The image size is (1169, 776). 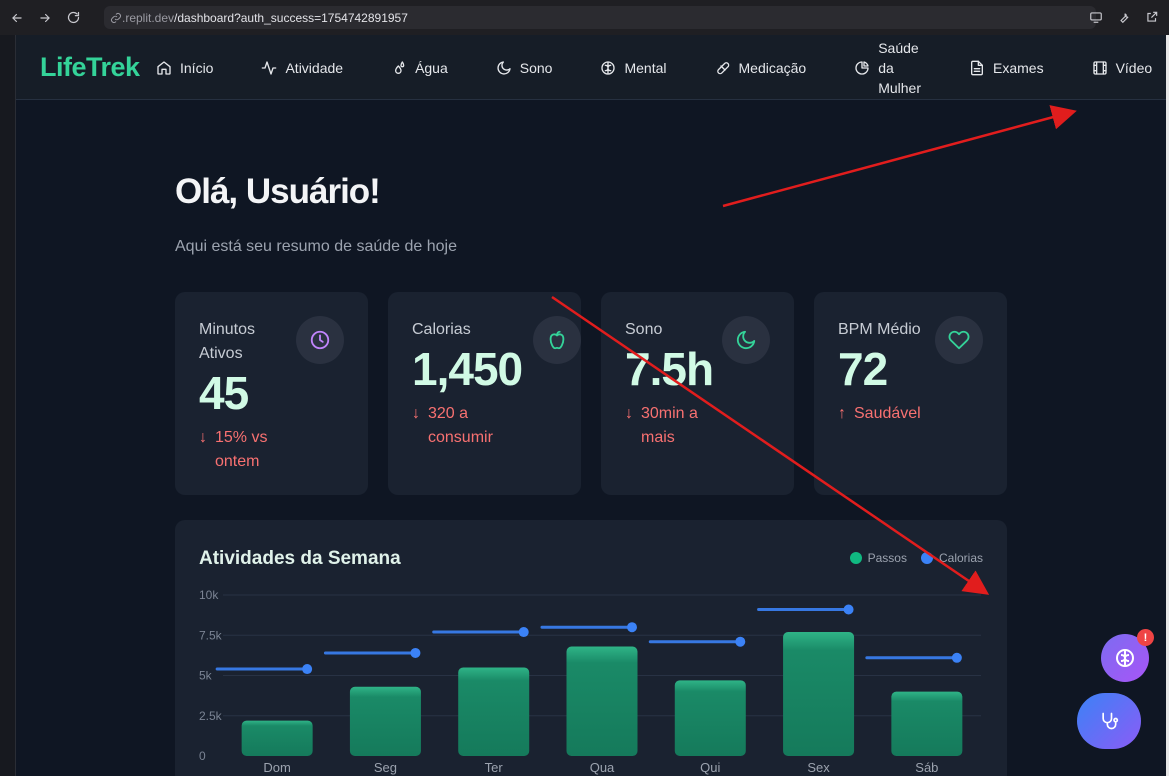 What do you see at coordinates (842, 413) in the screenshot?
I see `trend-arrow: ↑` at bounding box center [842, 413].